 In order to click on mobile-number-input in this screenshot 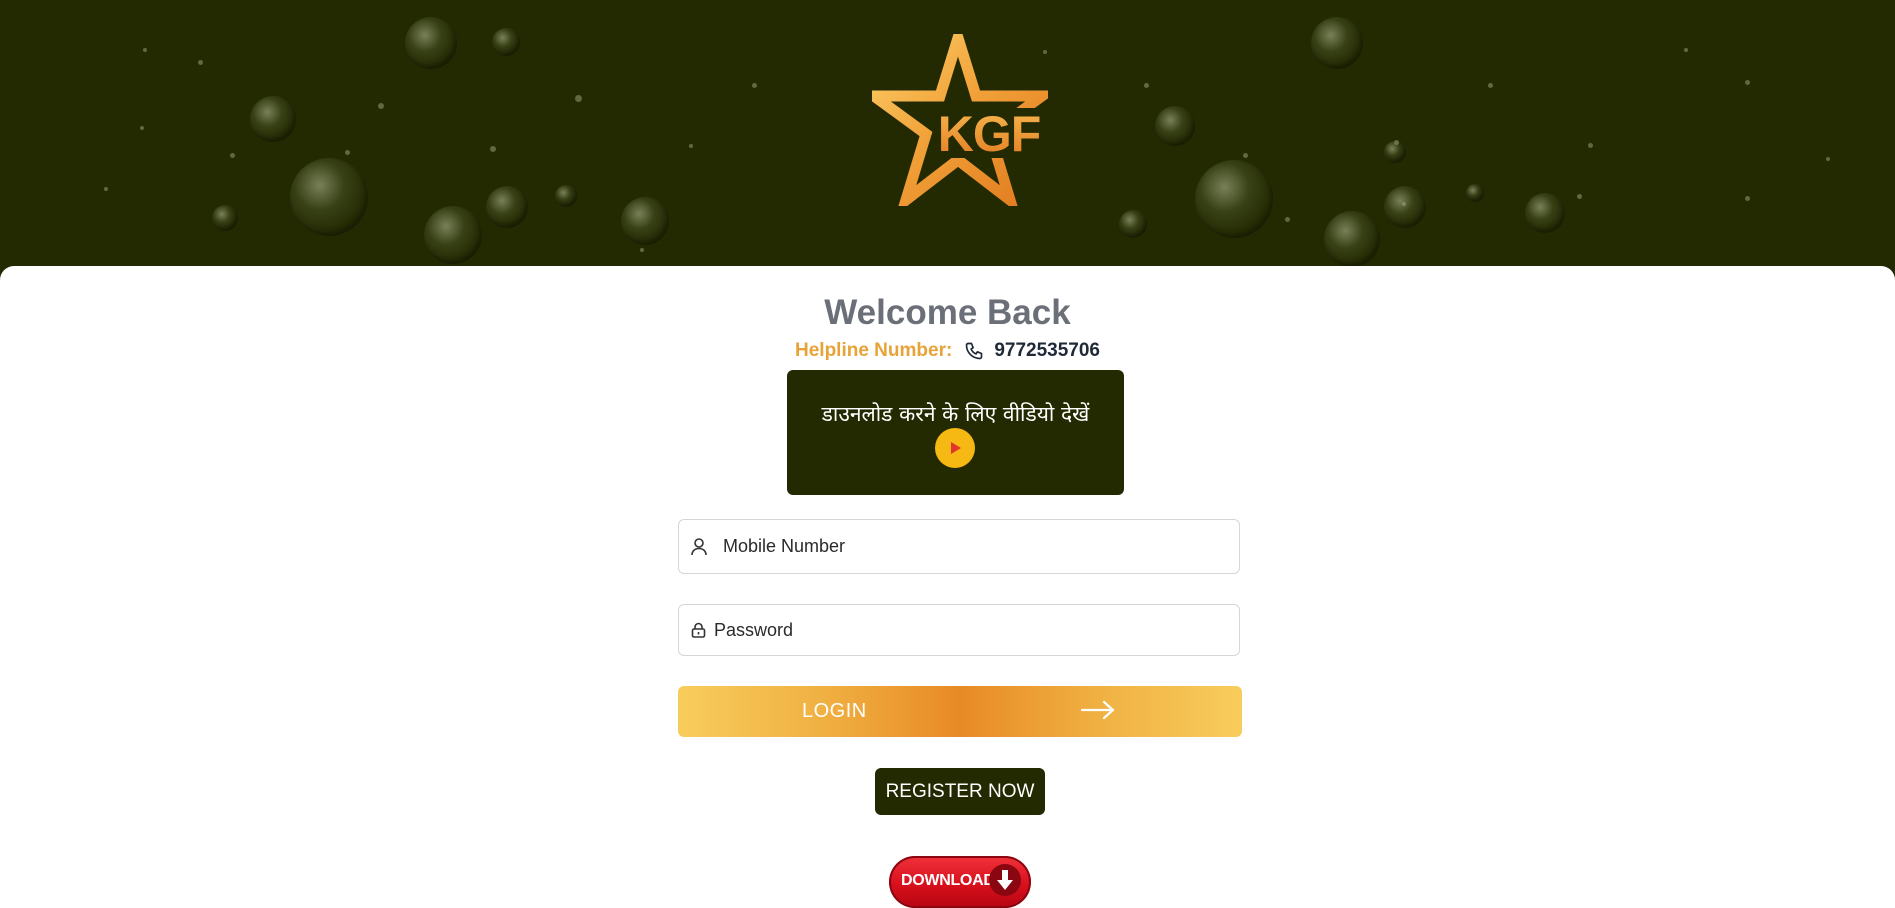, I will do `click(980, 546)`.